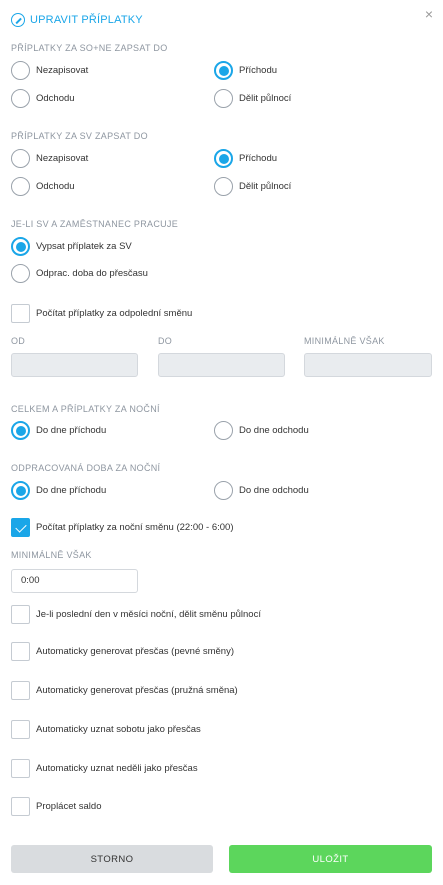  I want to click on radio-sone-odchodu: Odchodu, so click(43, 98).